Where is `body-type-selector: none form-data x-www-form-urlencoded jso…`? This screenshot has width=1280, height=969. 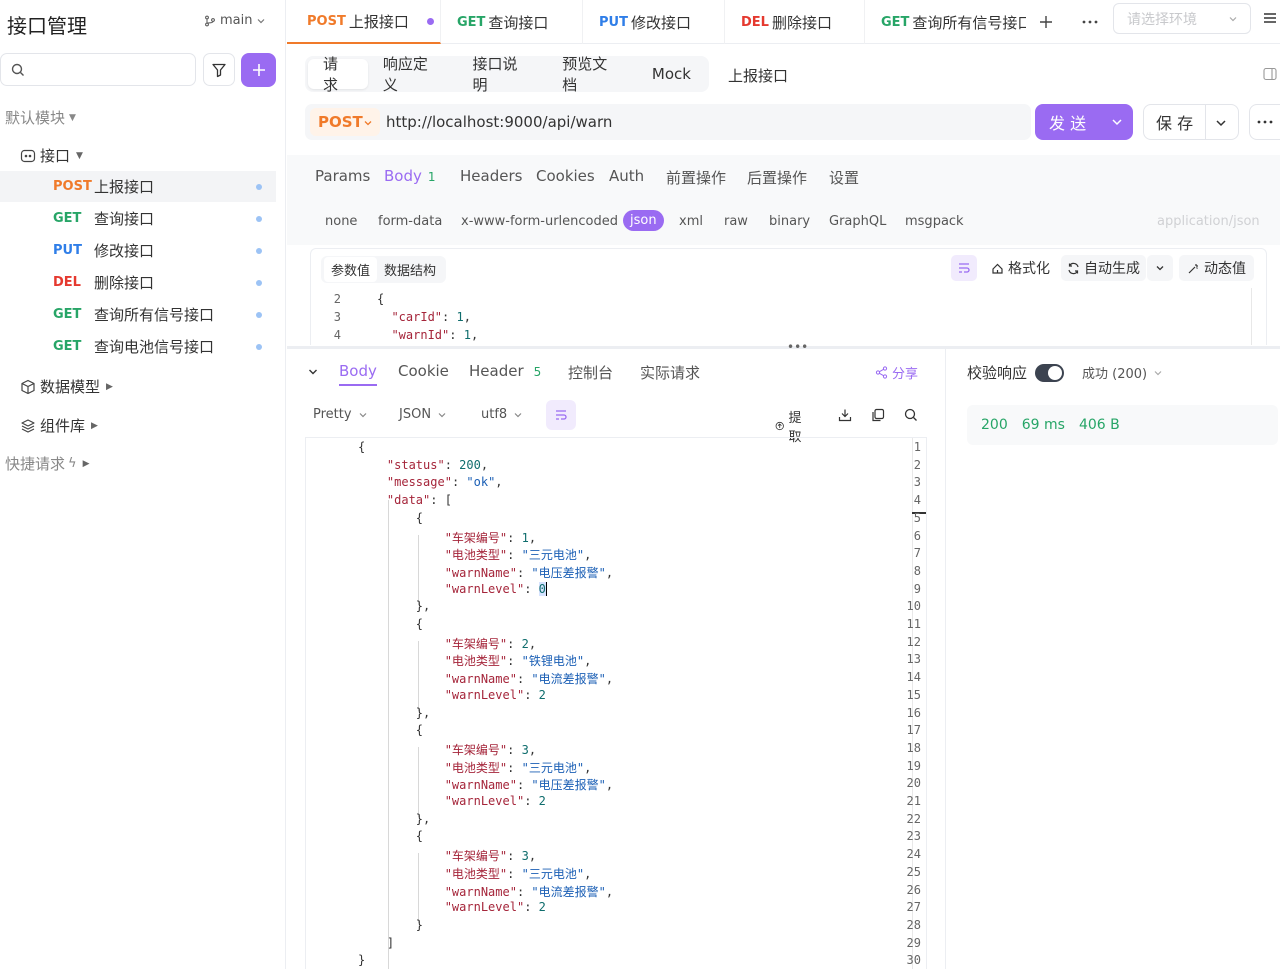 body-type-selector: none form-data x-www-form-urlencoded jso… is located at coordinates (783, 222).